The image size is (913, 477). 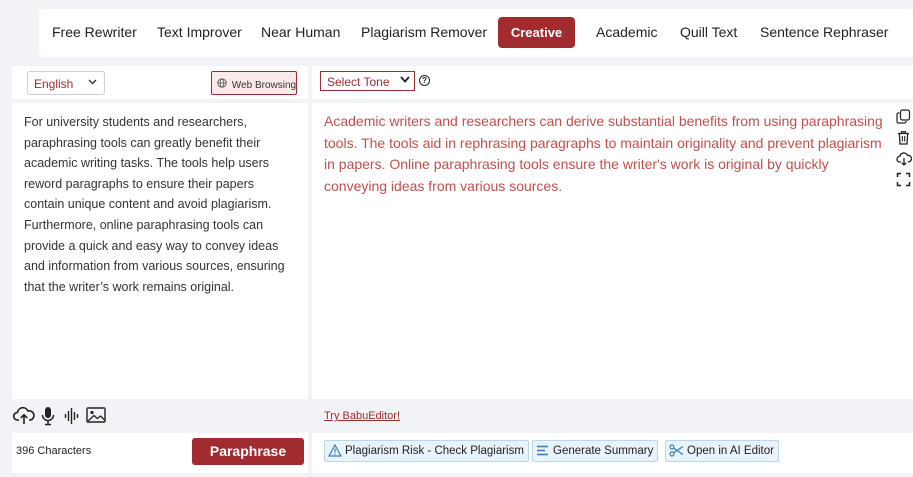 I want to click on output-toolbar: Select Tone ?, so click(x=612, y=82).